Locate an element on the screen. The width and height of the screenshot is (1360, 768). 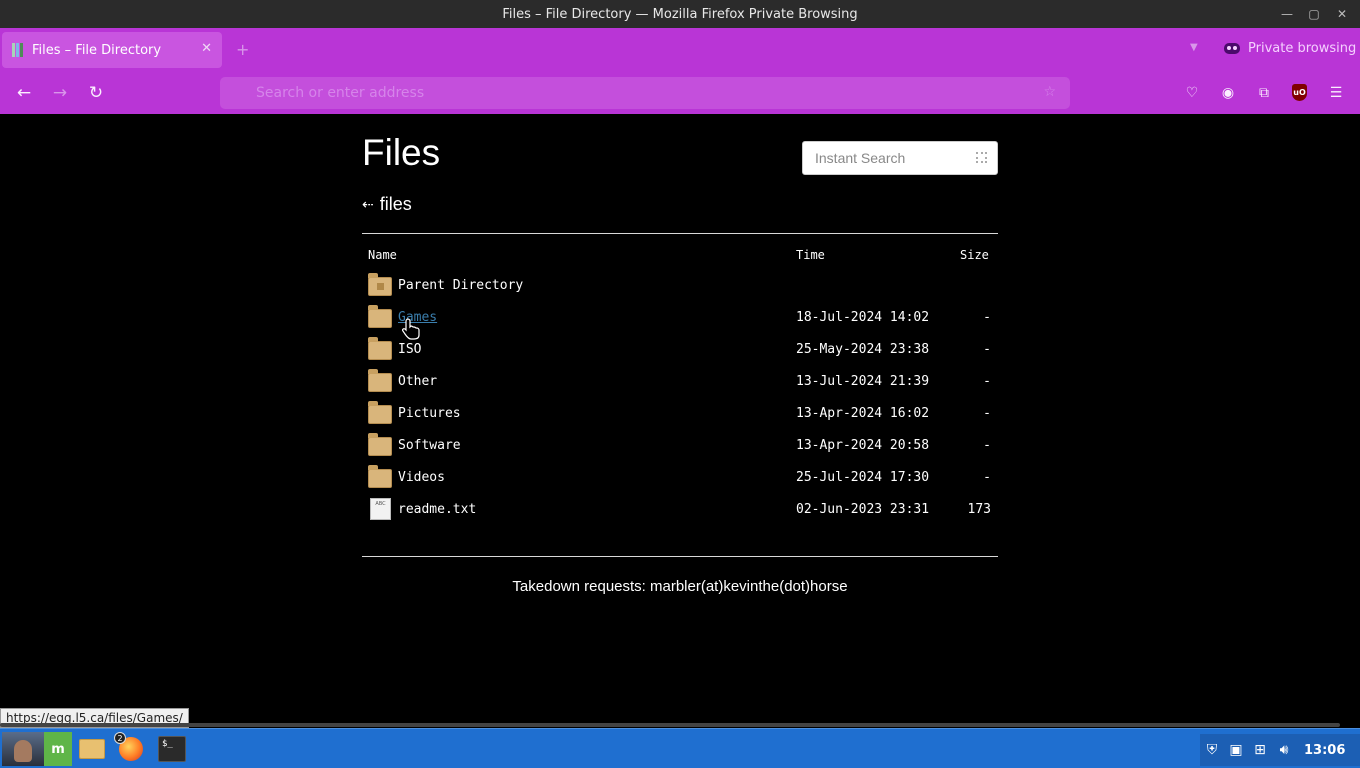
header-divider is located at coordinates (680, 233).